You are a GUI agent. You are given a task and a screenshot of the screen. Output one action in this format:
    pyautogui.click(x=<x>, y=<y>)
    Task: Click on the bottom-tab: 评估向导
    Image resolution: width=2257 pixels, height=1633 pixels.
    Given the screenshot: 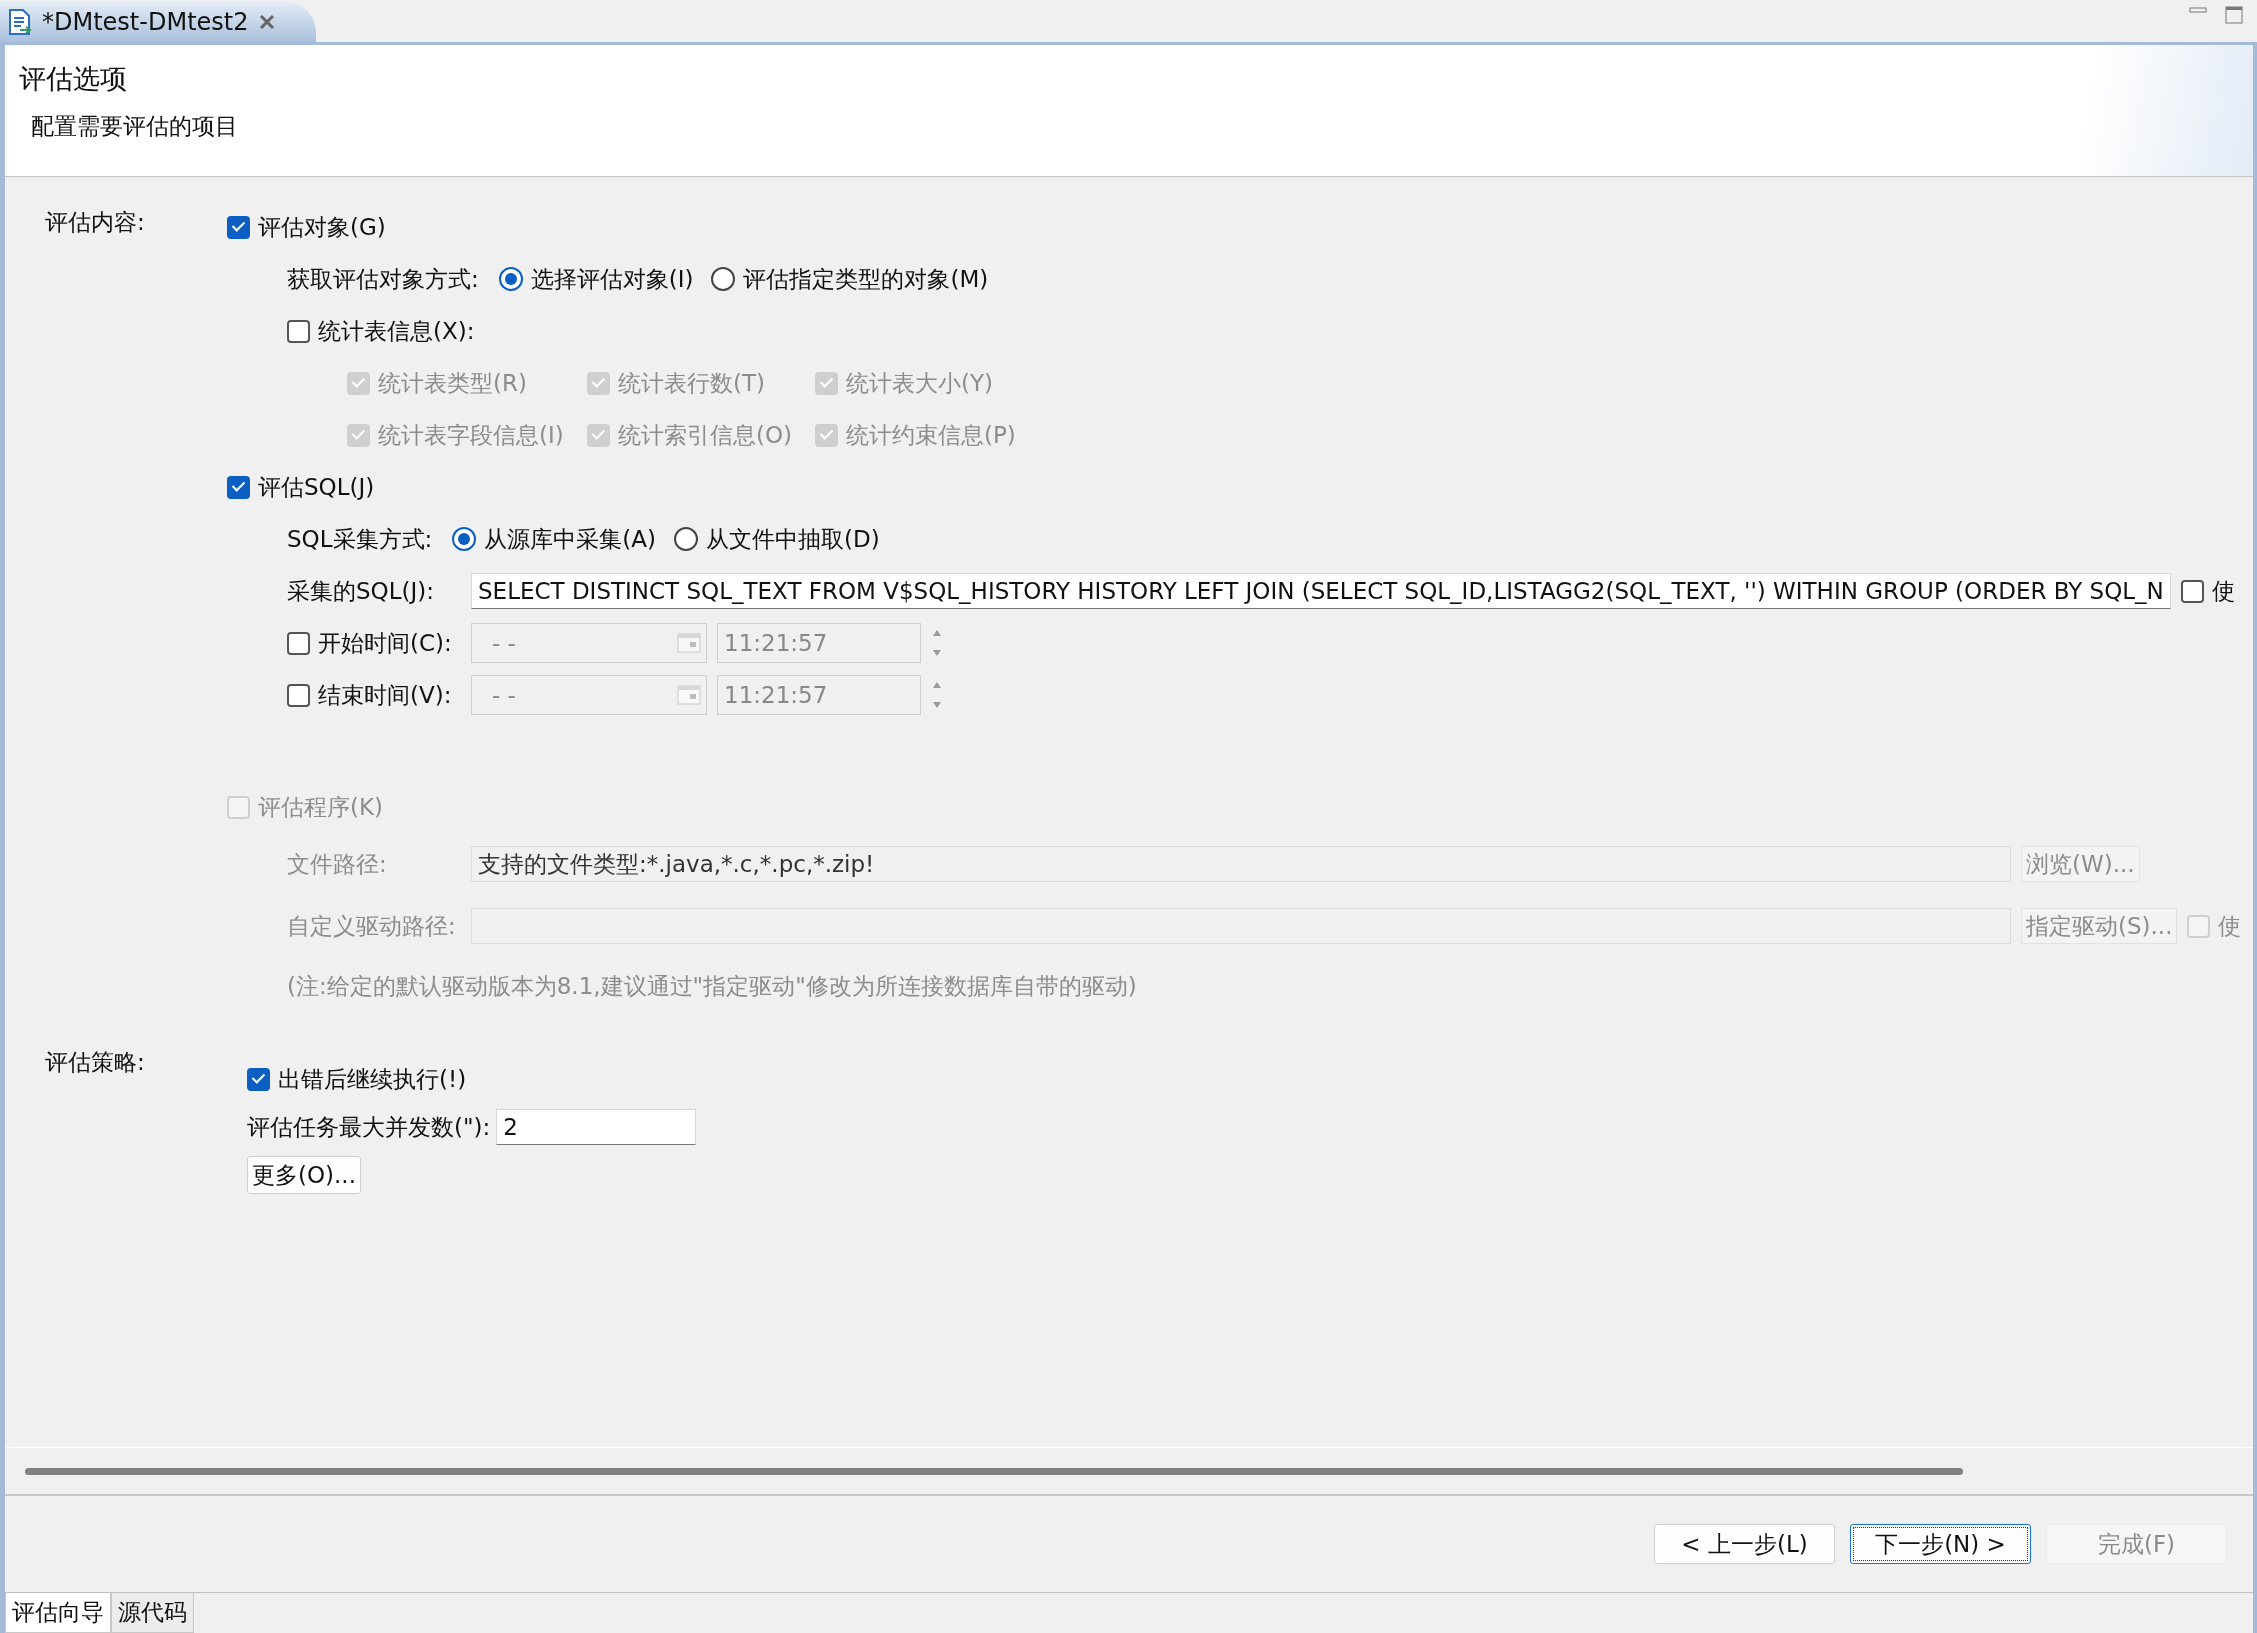 What is the action you would take?
    pyautogui.click(x=58, y=1613)
    